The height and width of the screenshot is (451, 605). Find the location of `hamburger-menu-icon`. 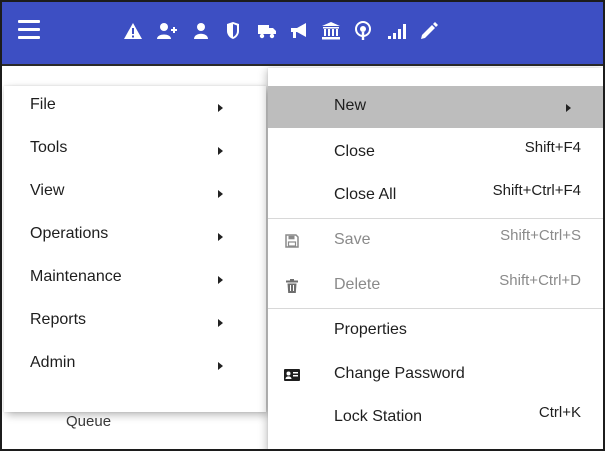

hamburger-menu-icon is located at coordinates (29, 30).